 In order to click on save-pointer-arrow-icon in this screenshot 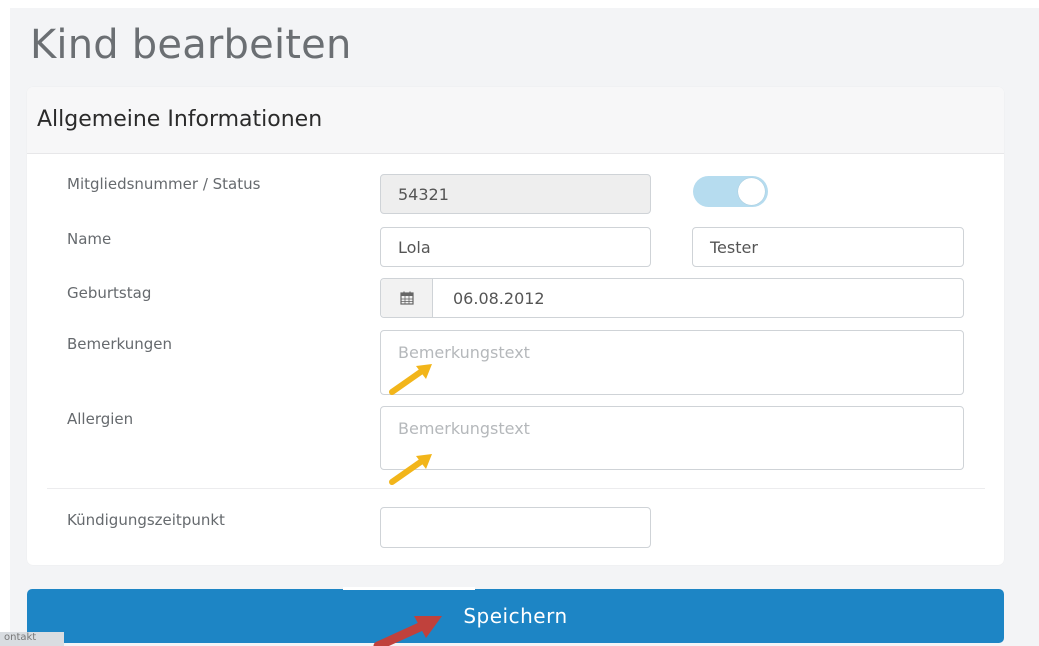, I will do `click(407, 631)`.